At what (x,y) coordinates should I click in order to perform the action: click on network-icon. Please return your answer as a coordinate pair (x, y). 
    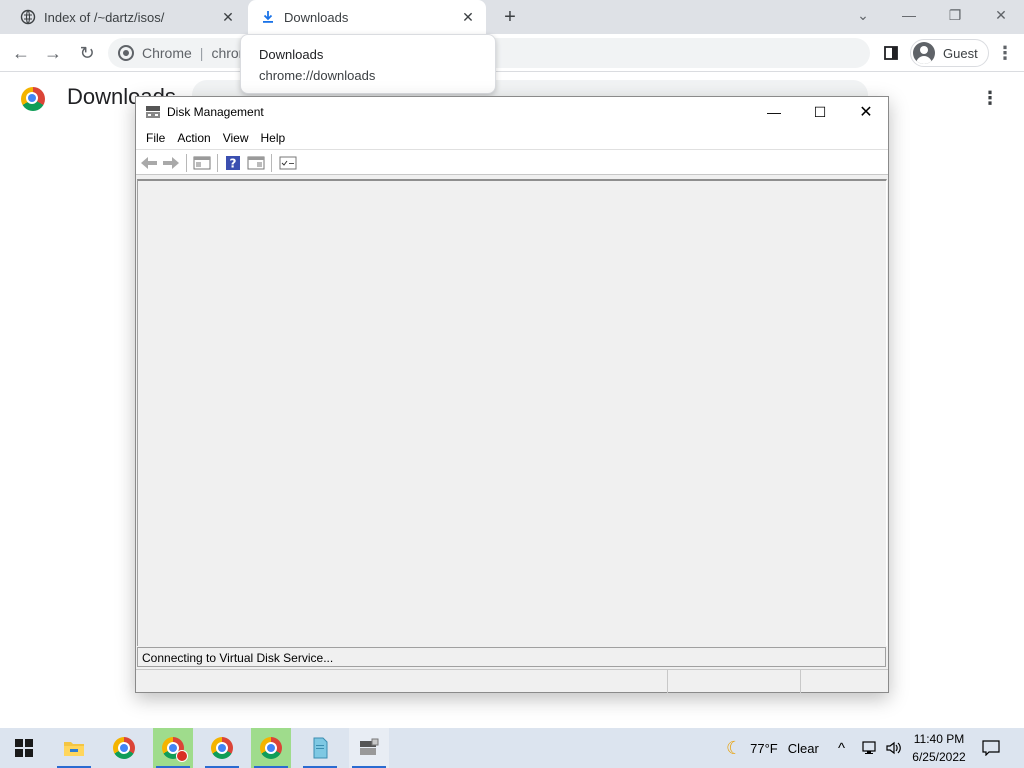
    Looking at the image, I should click on (871, 748).